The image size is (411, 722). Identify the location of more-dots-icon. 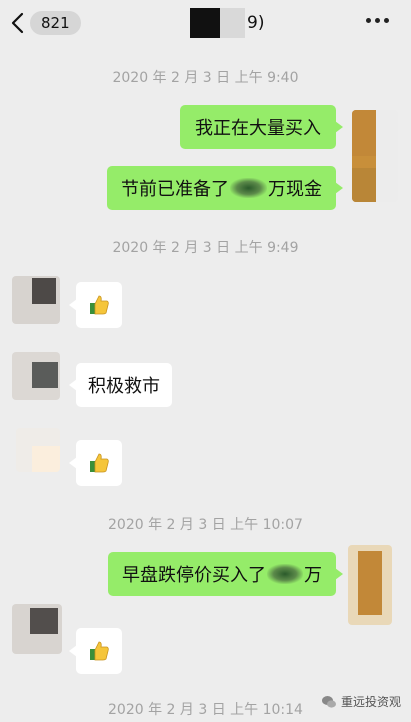
(368, 20).